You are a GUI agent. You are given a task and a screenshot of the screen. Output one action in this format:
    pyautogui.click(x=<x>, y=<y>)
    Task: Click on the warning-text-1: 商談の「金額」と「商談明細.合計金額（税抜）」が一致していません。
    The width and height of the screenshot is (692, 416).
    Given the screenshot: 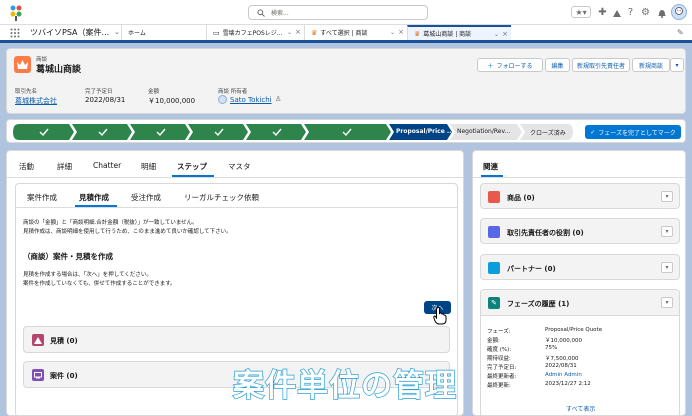 What is the action you would take?
    pyautogui.click(x=110, y=223)
    